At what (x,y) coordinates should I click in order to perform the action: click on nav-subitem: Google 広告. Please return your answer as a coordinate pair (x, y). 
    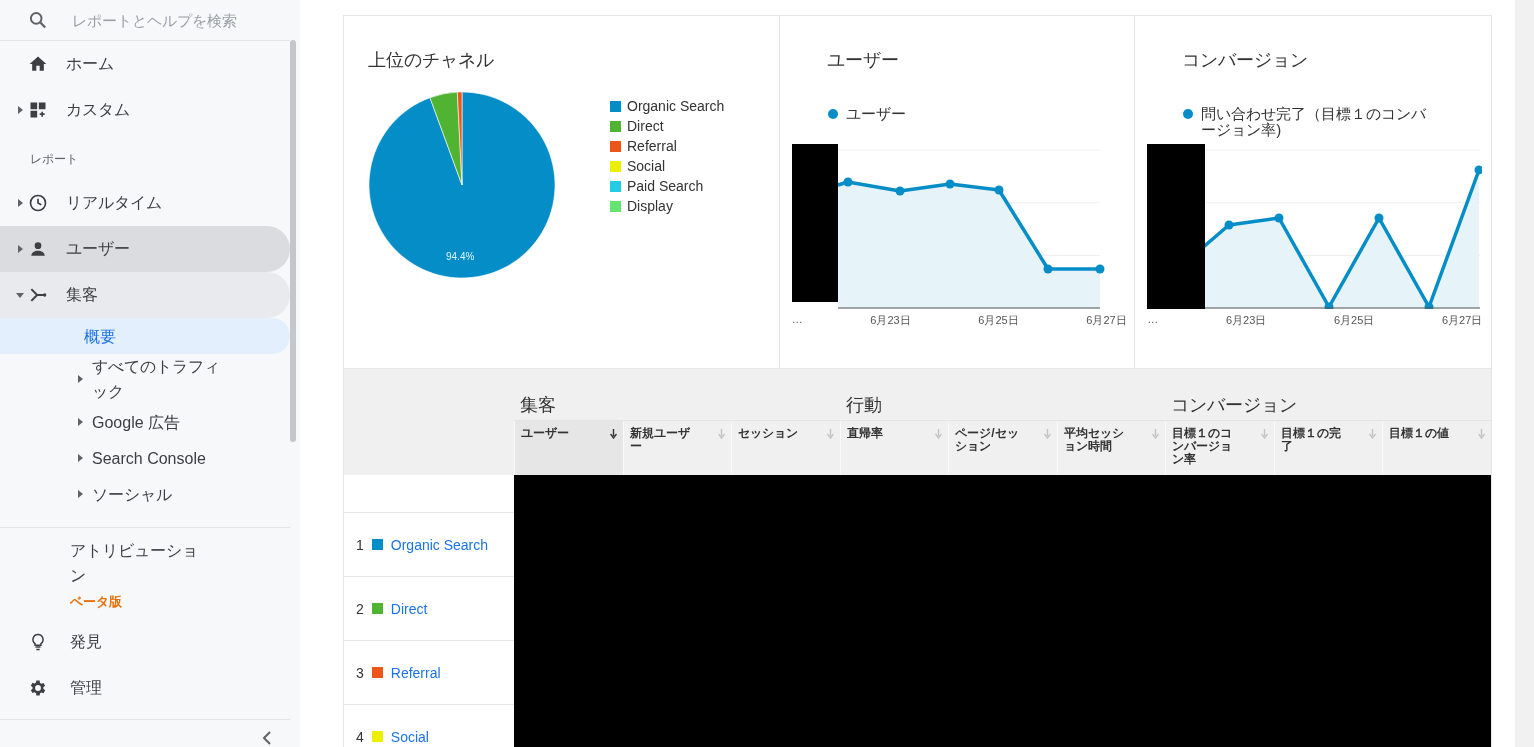
    Looking at the image, I should click on (145, 422).